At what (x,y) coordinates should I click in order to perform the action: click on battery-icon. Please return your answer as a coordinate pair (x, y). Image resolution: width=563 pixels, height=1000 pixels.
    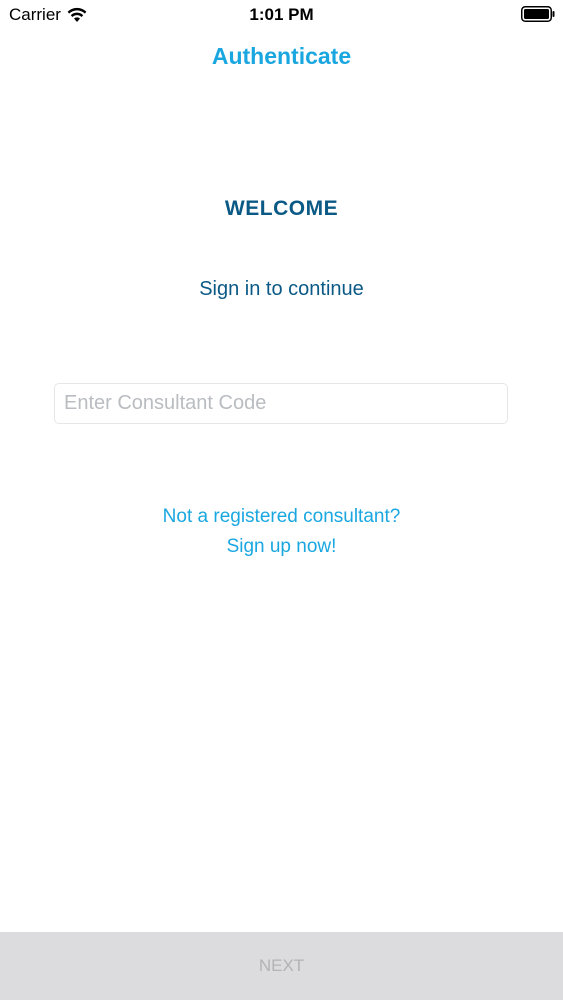
    Looking at the image, I should click on (538, 14).